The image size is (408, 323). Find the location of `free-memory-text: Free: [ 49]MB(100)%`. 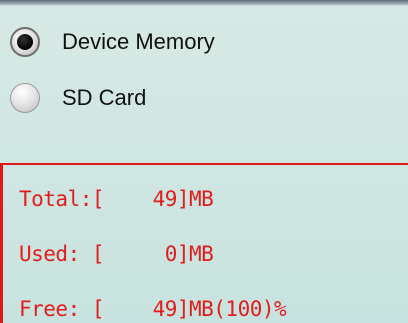

free-memory-text: Free: [ 49]MB(100)% is located at coordinates (153, 309).